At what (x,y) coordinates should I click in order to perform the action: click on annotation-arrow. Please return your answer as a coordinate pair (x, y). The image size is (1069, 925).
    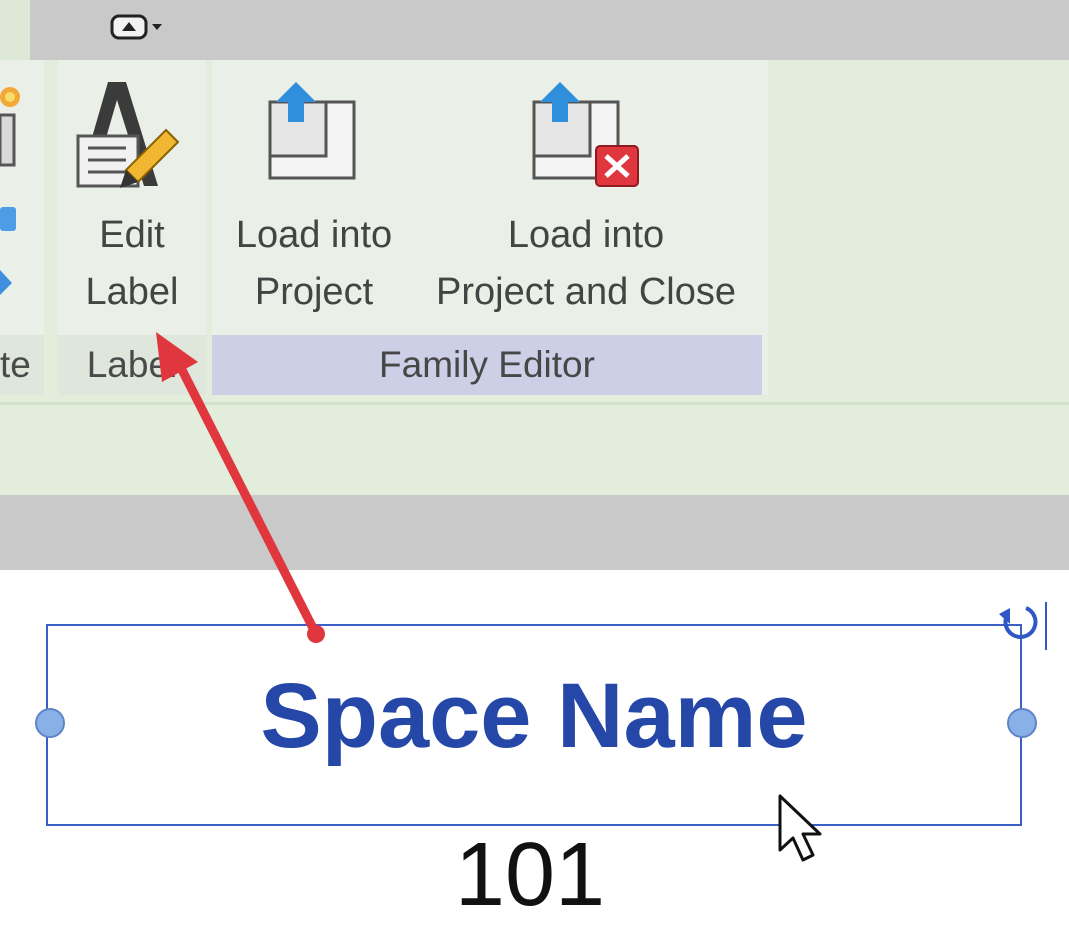
    Looking at the image, I should click on (240, 487).